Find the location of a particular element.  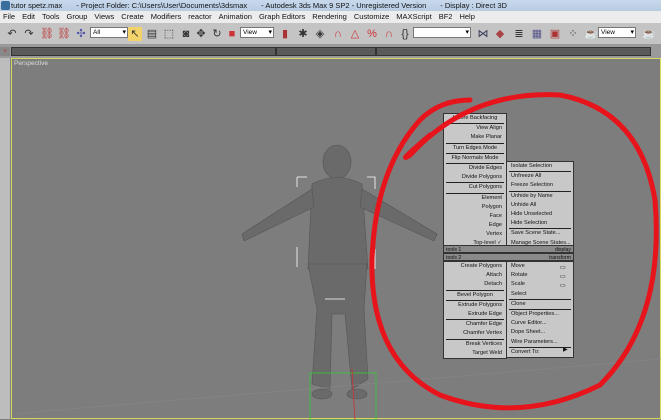

menu-modifiers: Modifiers is located at coordinates (166, 17).